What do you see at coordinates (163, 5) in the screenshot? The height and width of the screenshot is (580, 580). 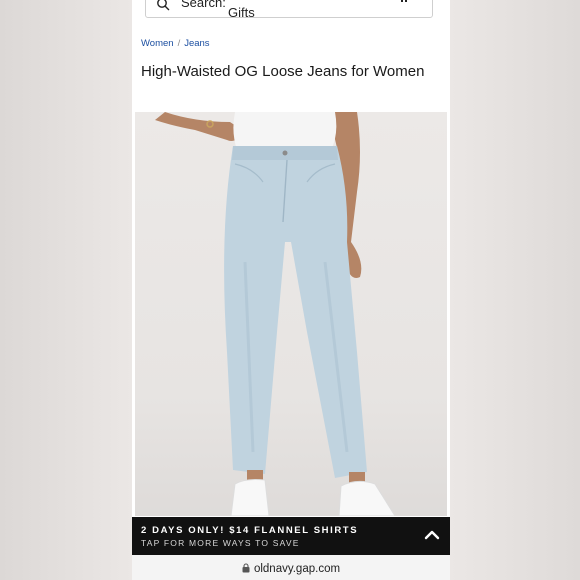 I see `search-icon` at bounding box center [163, 5].